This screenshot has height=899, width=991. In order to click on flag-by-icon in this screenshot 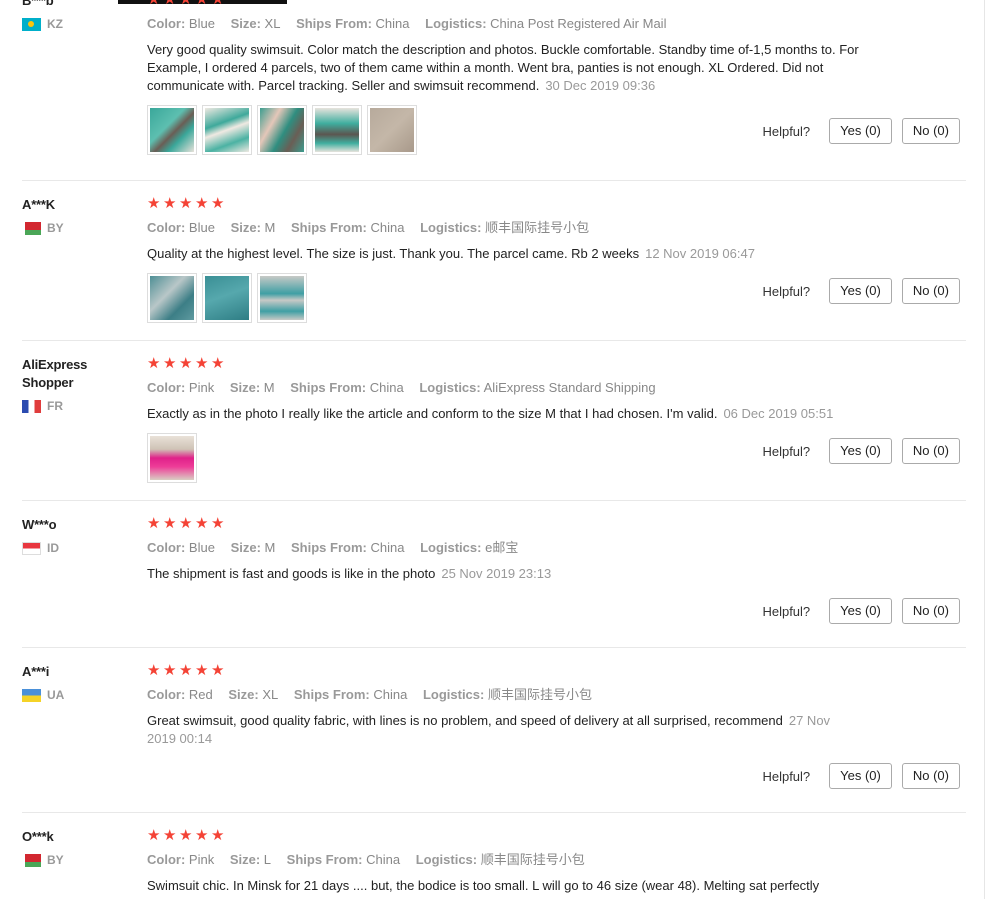, I will do `click(31, 228)`.